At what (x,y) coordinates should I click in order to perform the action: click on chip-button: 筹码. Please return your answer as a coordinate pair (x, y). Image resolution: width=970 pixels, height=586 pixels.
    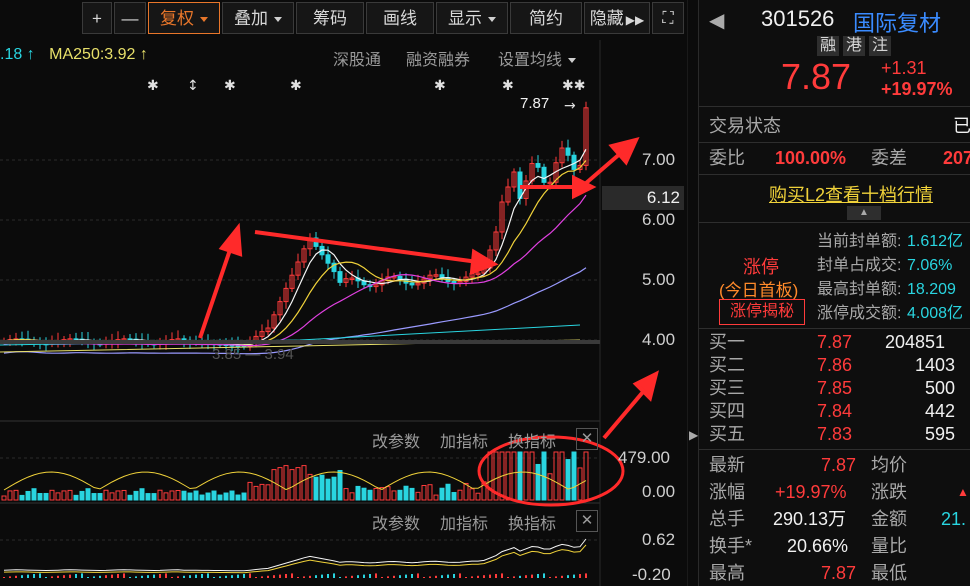
    Looking at the image, I should click on (330, 18).